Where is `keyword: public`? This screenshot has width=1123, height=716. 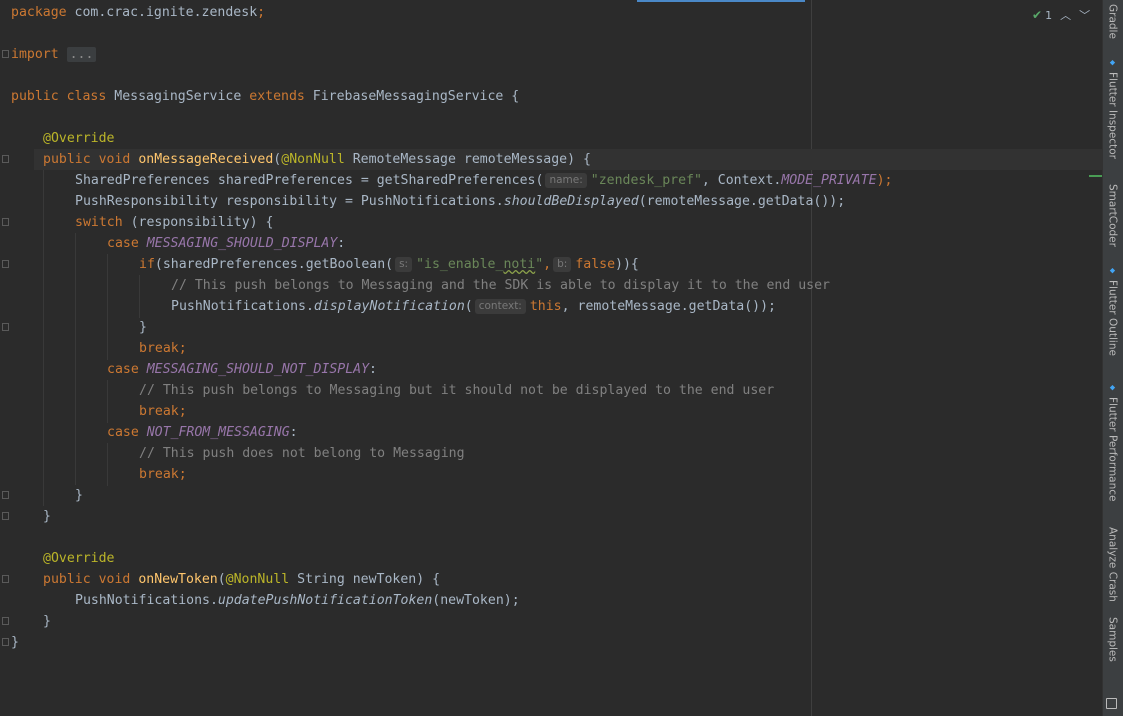
keyword: public is located at coordinates (67, 159).